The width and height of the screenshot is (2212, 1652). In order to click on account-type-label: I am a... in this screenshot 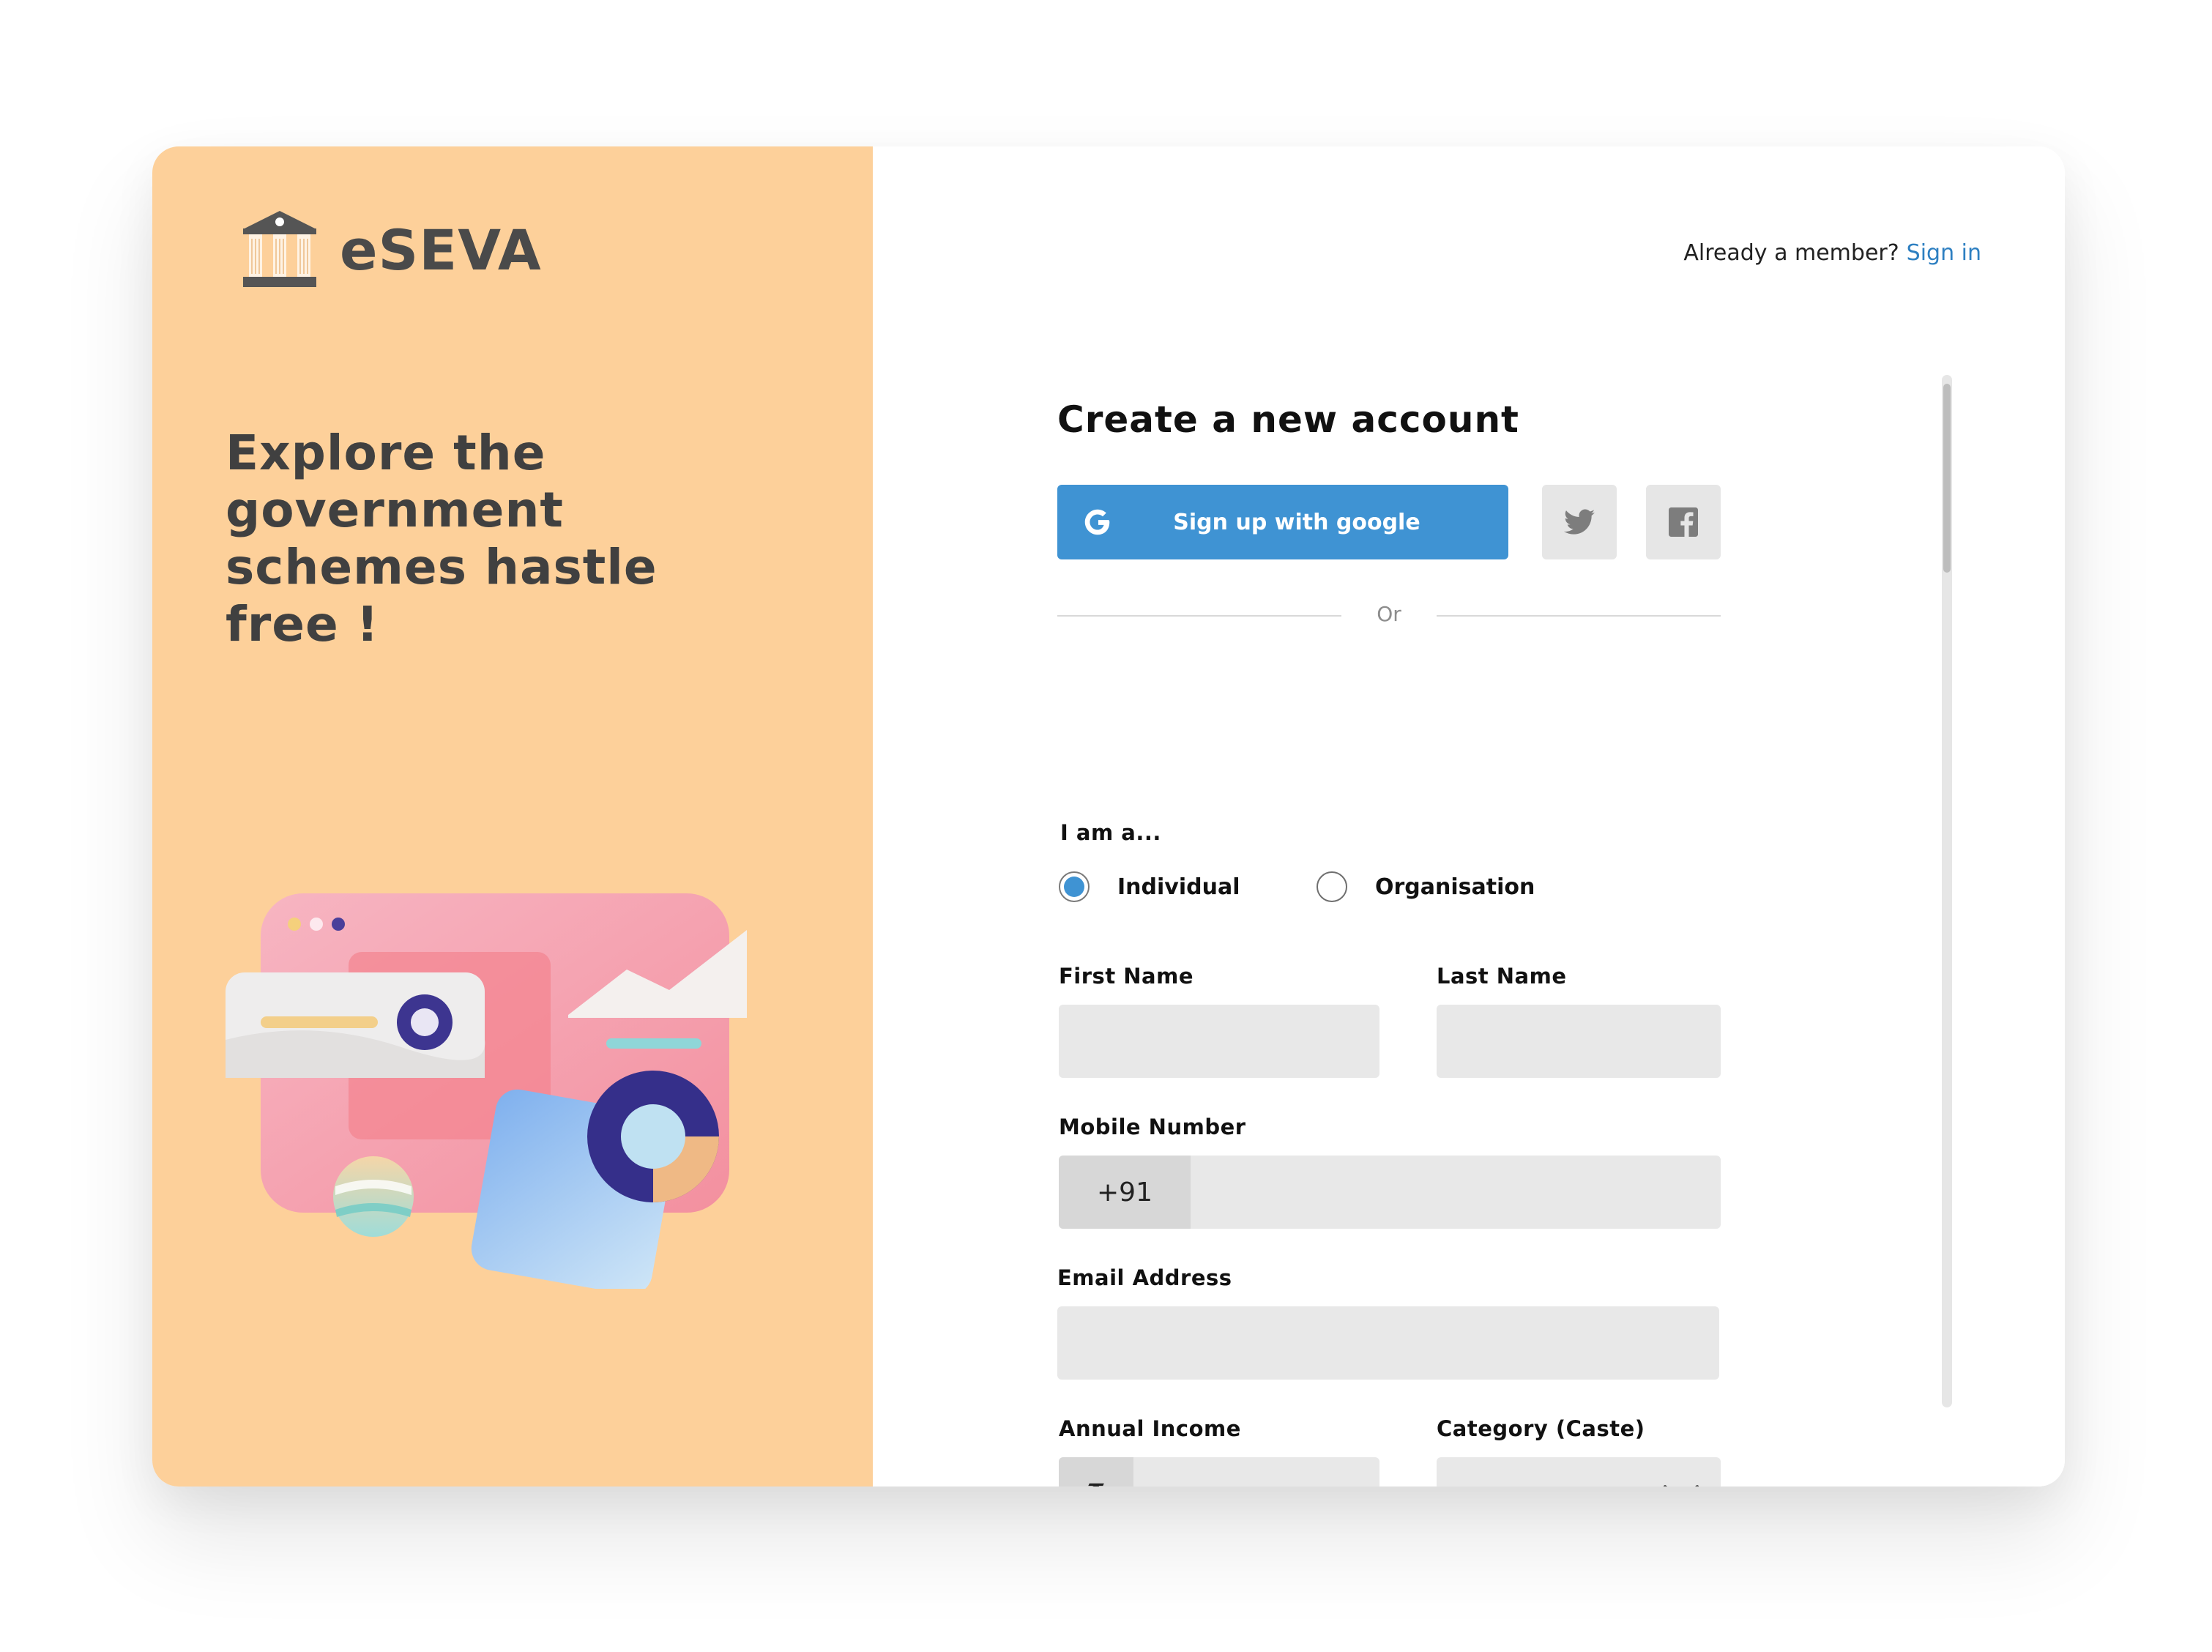, I will do `click(1110, 832)`.